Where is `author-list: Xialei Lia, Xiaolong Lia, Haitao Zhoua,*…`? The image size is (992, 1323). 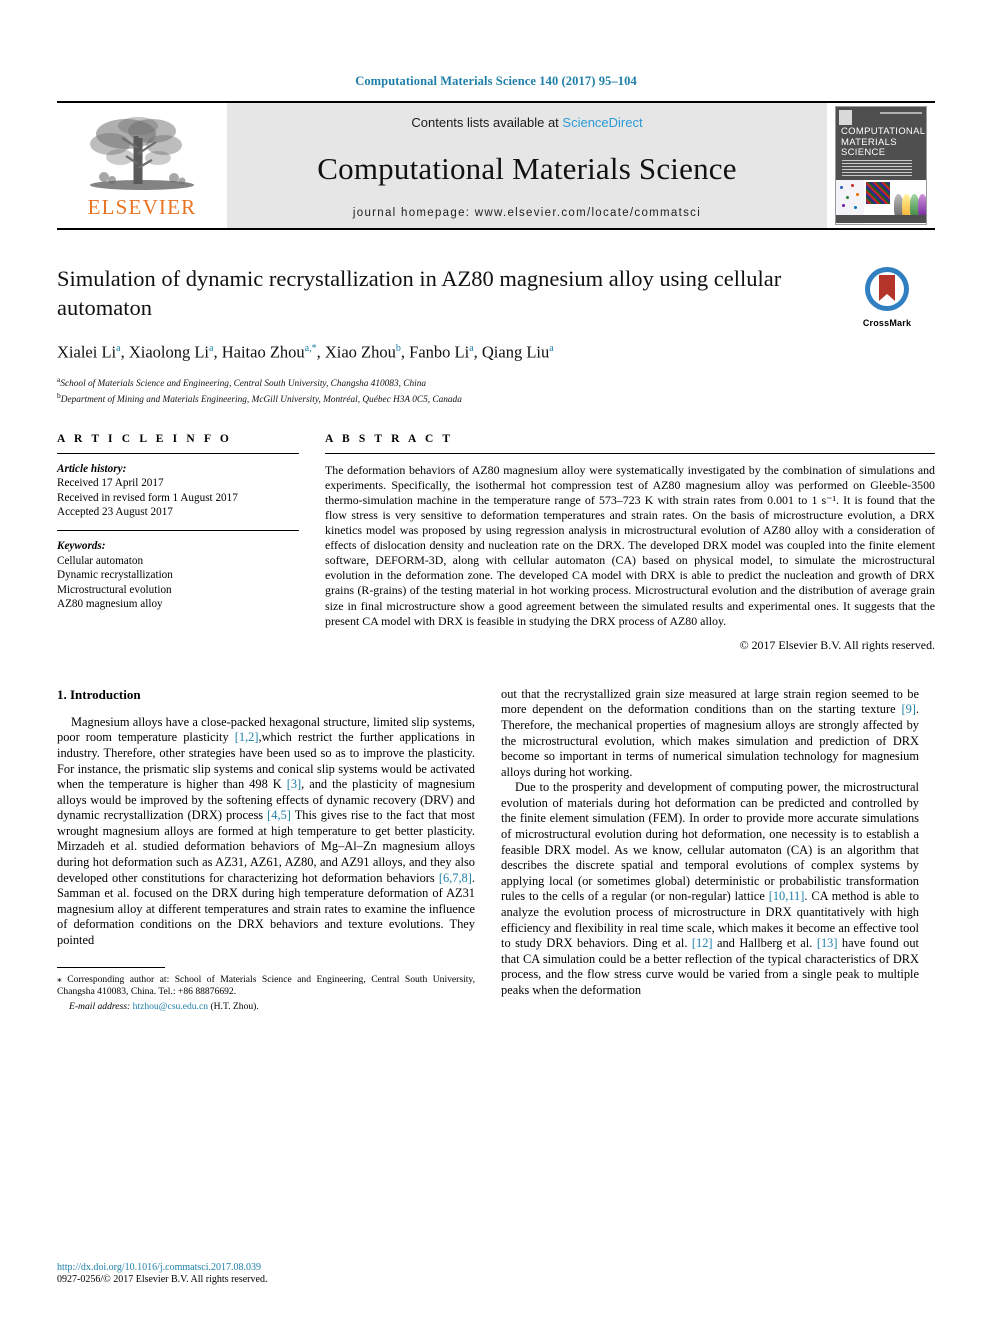 author-list: Xialei Lia, Xiaolong Lia, Haitao Zhoua,*… is located at coordinates (305, 352).